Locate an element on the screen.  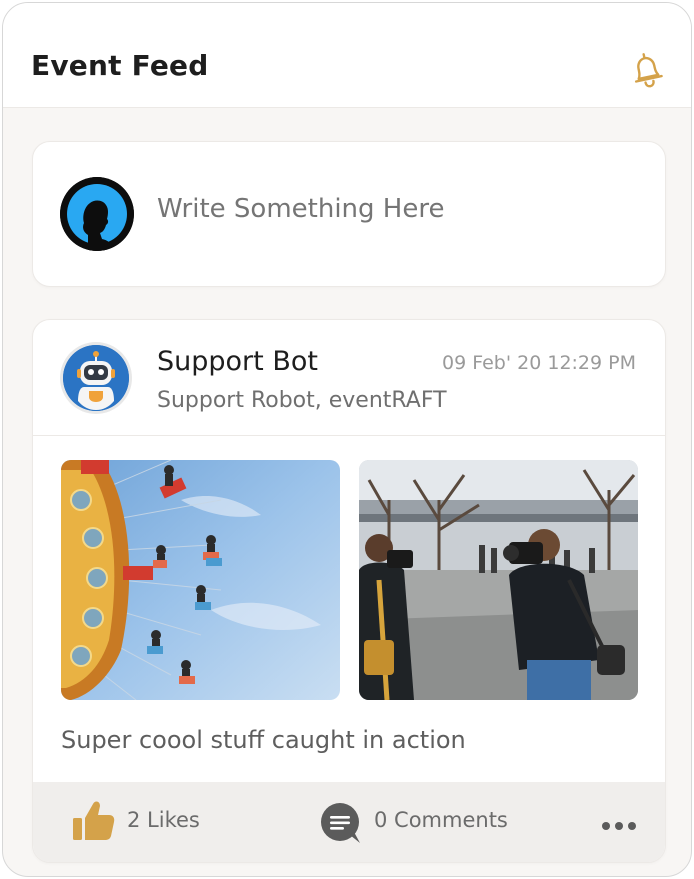
robot-icon is located at coordinates (96, 378).